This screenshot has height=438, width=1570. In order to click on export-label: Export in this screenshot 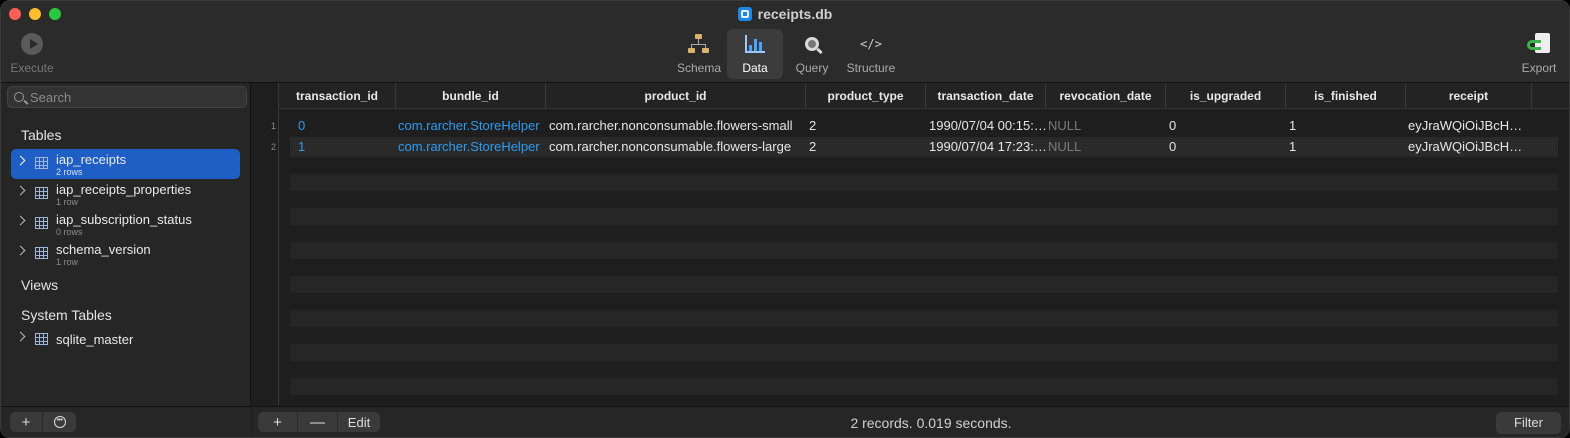, I will do `click(1539, 68)`.